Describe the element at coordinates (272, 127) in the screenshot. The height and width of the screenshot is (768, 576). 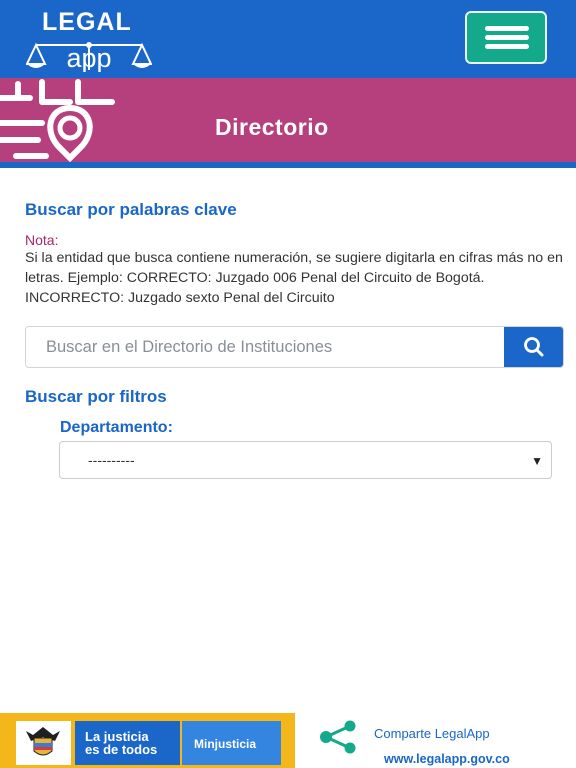
I see `page-title: Directorio` at that location.